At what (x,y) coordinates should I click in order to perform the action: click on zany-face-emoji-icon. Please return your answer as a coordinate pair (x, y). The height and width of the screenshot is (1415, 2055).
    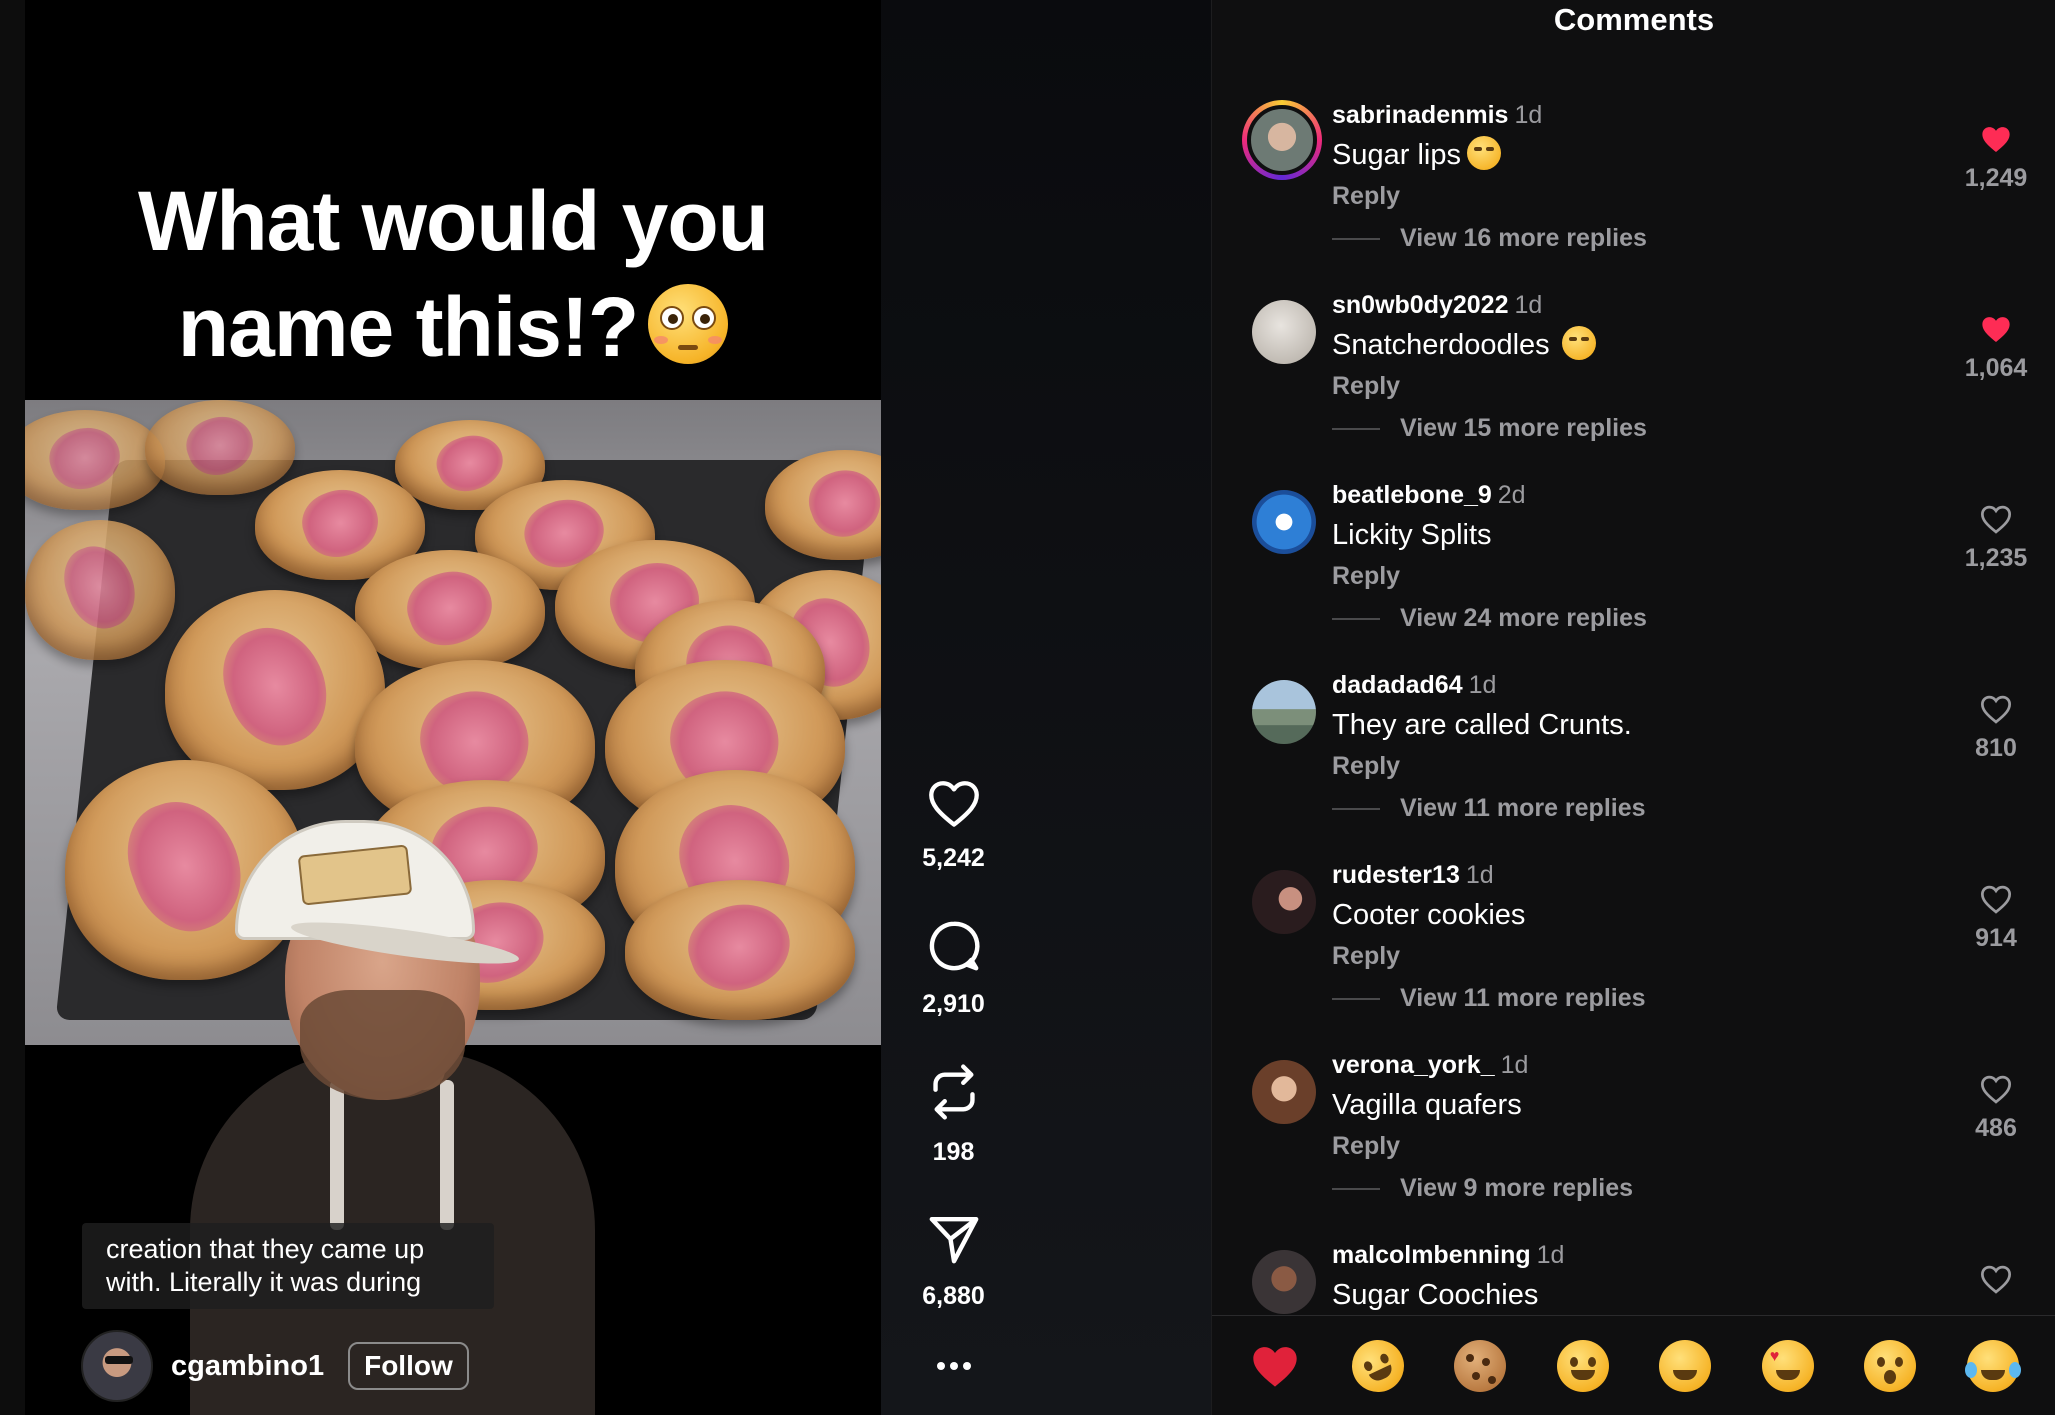
    Looking at the image, I should click on (1578, 343).